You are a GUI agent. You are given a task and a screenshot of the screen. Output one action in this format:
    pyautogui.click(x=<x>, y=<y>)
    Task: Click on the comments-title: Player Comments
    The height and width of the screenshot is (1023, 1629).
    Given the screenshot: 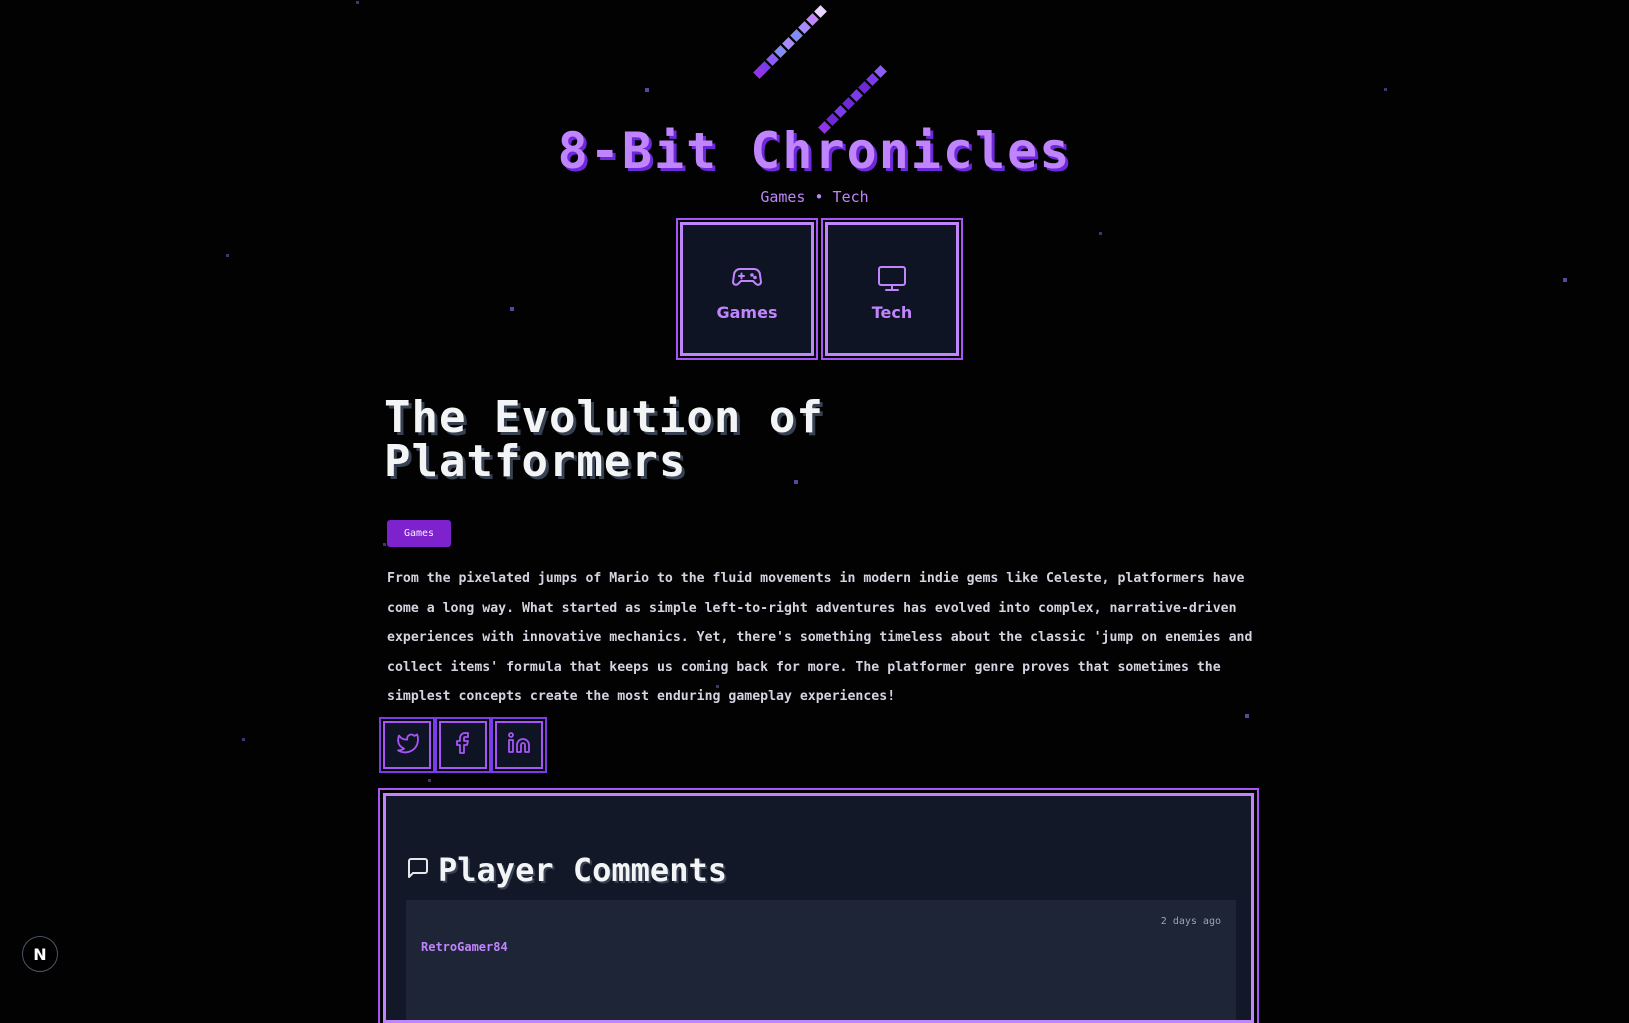 What is the action you would take?
    pyautogui.click(x=582, y=870)
    